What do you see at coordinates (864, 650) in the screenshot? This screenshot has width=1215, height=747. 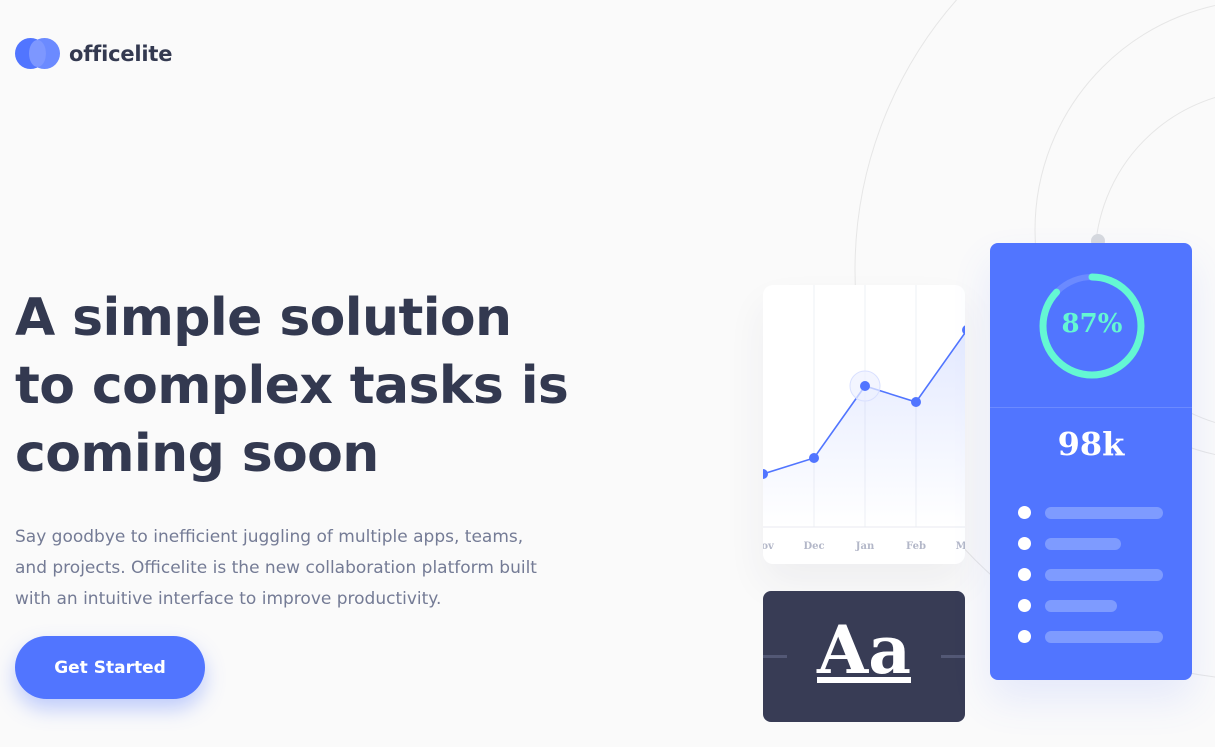 I see `typeface-sample: Aa` at bounding box center [864, 650].